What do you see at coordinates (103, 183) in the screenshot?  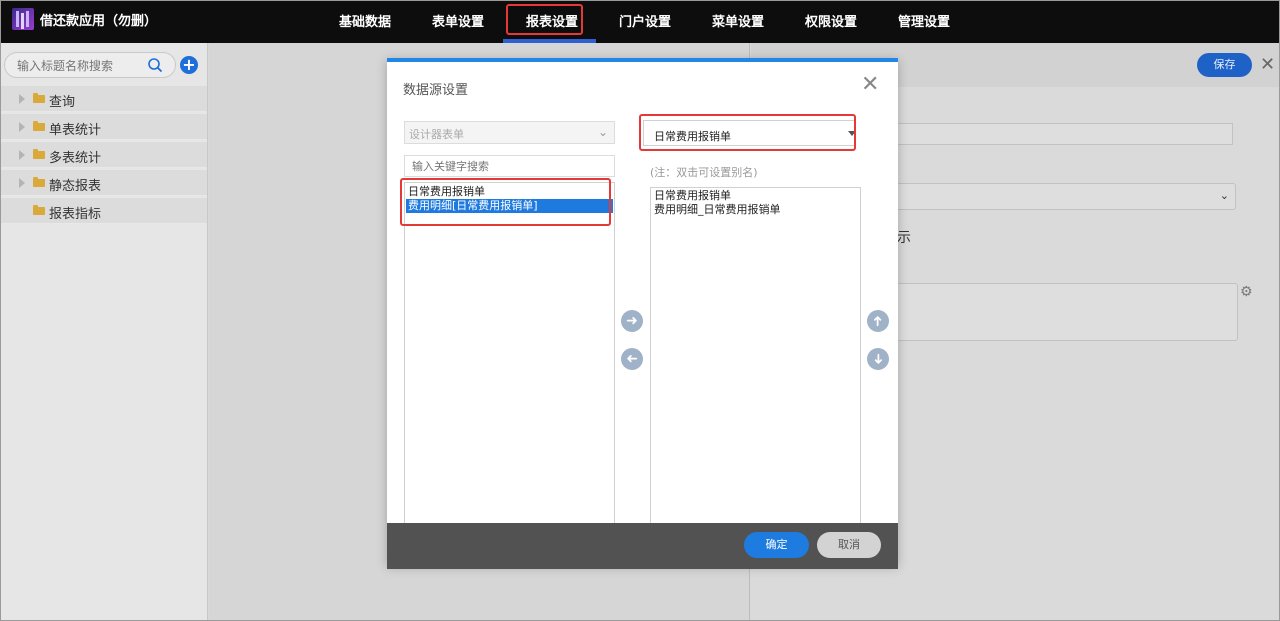 I see `sidebar-item-static-report: 静态报表` at bounding box center [103, 183].